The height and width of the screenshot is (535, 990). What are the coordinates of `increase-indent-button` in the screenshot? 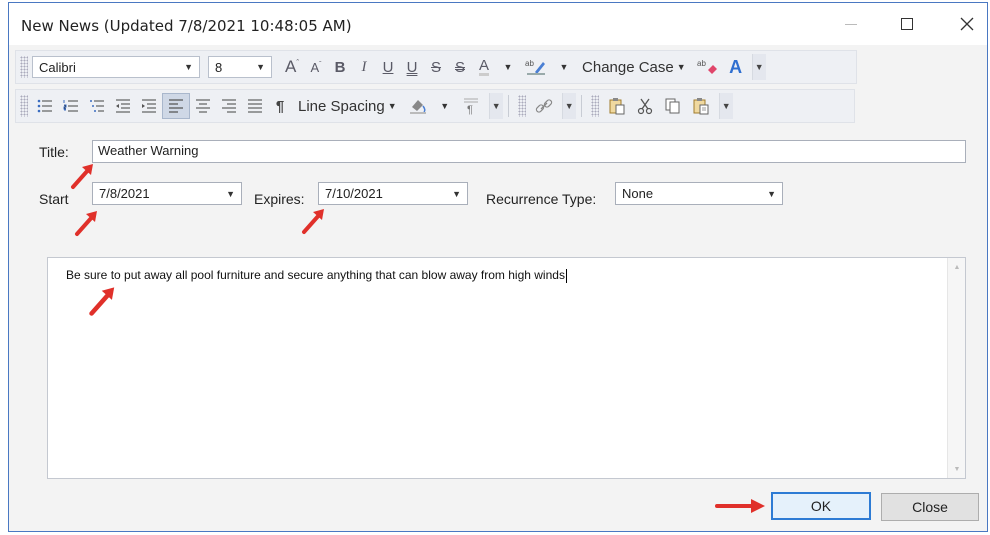 It's located at (149, 106).